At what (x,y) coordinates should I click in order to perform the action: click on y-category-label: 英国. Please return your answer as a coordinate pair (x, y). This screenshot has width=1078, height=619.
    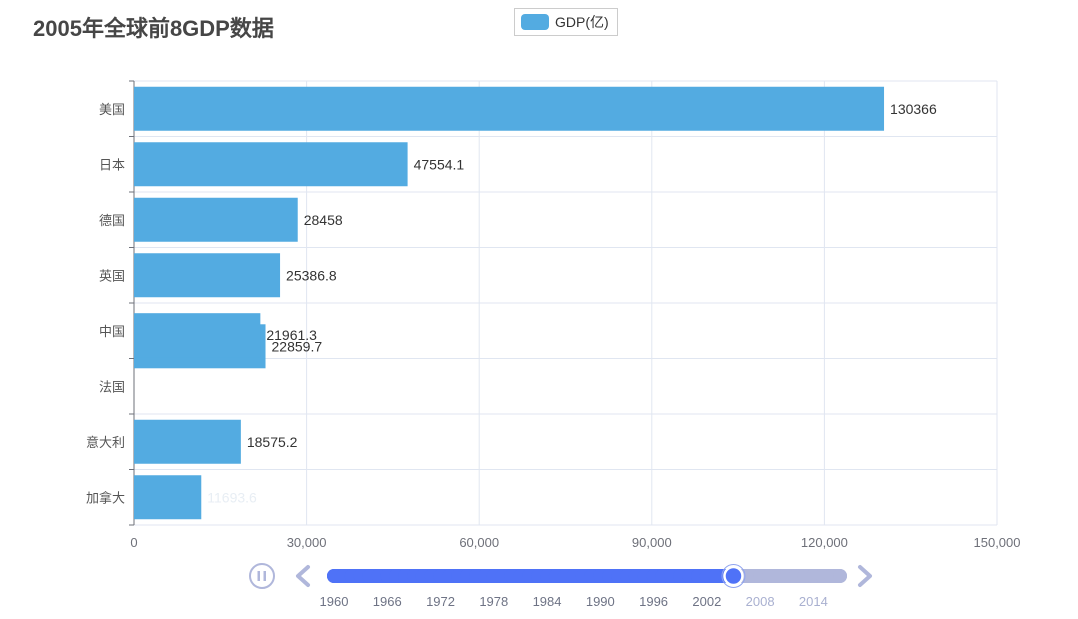
    Looking at the image, I should click on (112, 275).